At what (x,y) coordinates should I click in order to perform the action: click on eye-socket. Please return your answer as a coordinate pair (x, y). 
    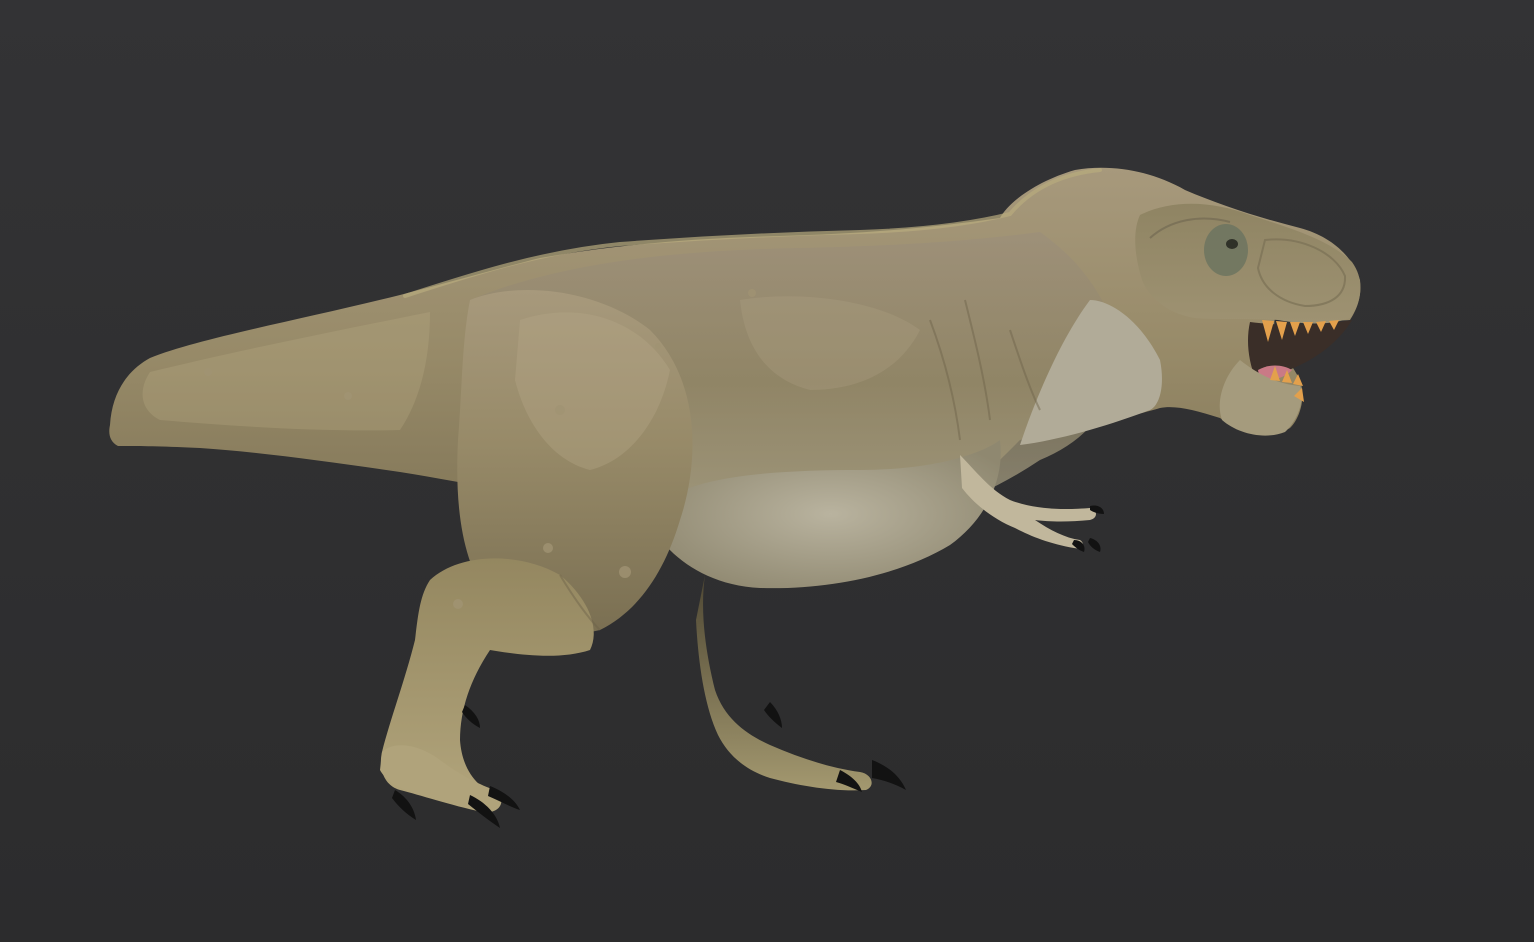
    Looking at the image, I should click on (1226, 250).